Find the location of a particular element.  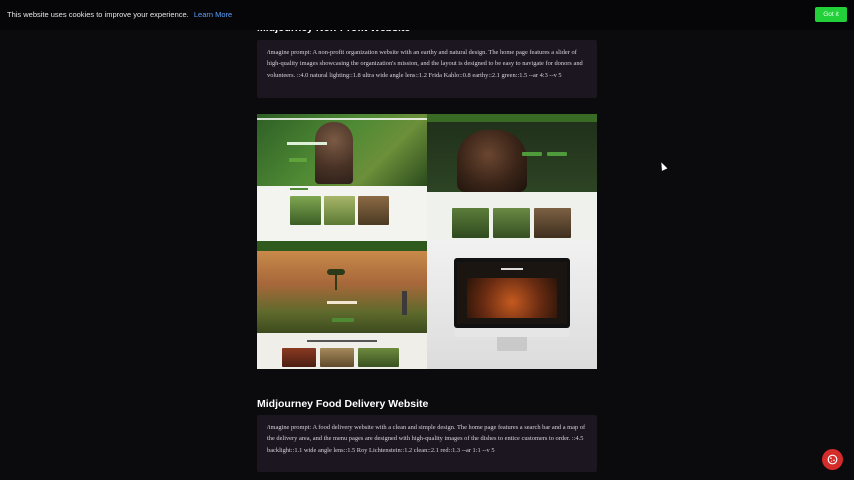

monitor-chin is located at coordinates (512, 332).